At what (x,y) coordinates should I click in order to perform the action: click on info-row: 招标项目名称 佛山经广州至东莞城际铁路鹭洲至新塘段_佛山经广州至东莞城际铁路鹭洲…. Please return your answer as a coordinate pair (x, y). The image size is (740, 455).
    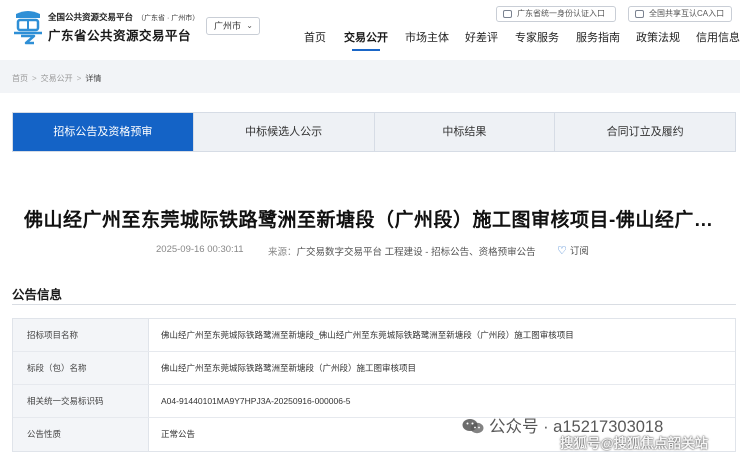
    Looking at the image, I should click on (374, 335).